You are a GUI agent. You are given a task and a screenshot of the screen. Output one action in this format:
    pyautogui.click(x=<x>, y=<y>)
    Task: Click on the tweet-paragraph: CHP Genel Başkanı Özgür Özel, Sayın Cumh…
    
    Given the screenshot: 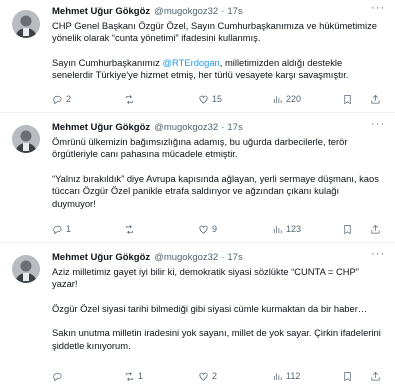 What is the action you would take?
    pyautogui.click(x=214, y=32)
    